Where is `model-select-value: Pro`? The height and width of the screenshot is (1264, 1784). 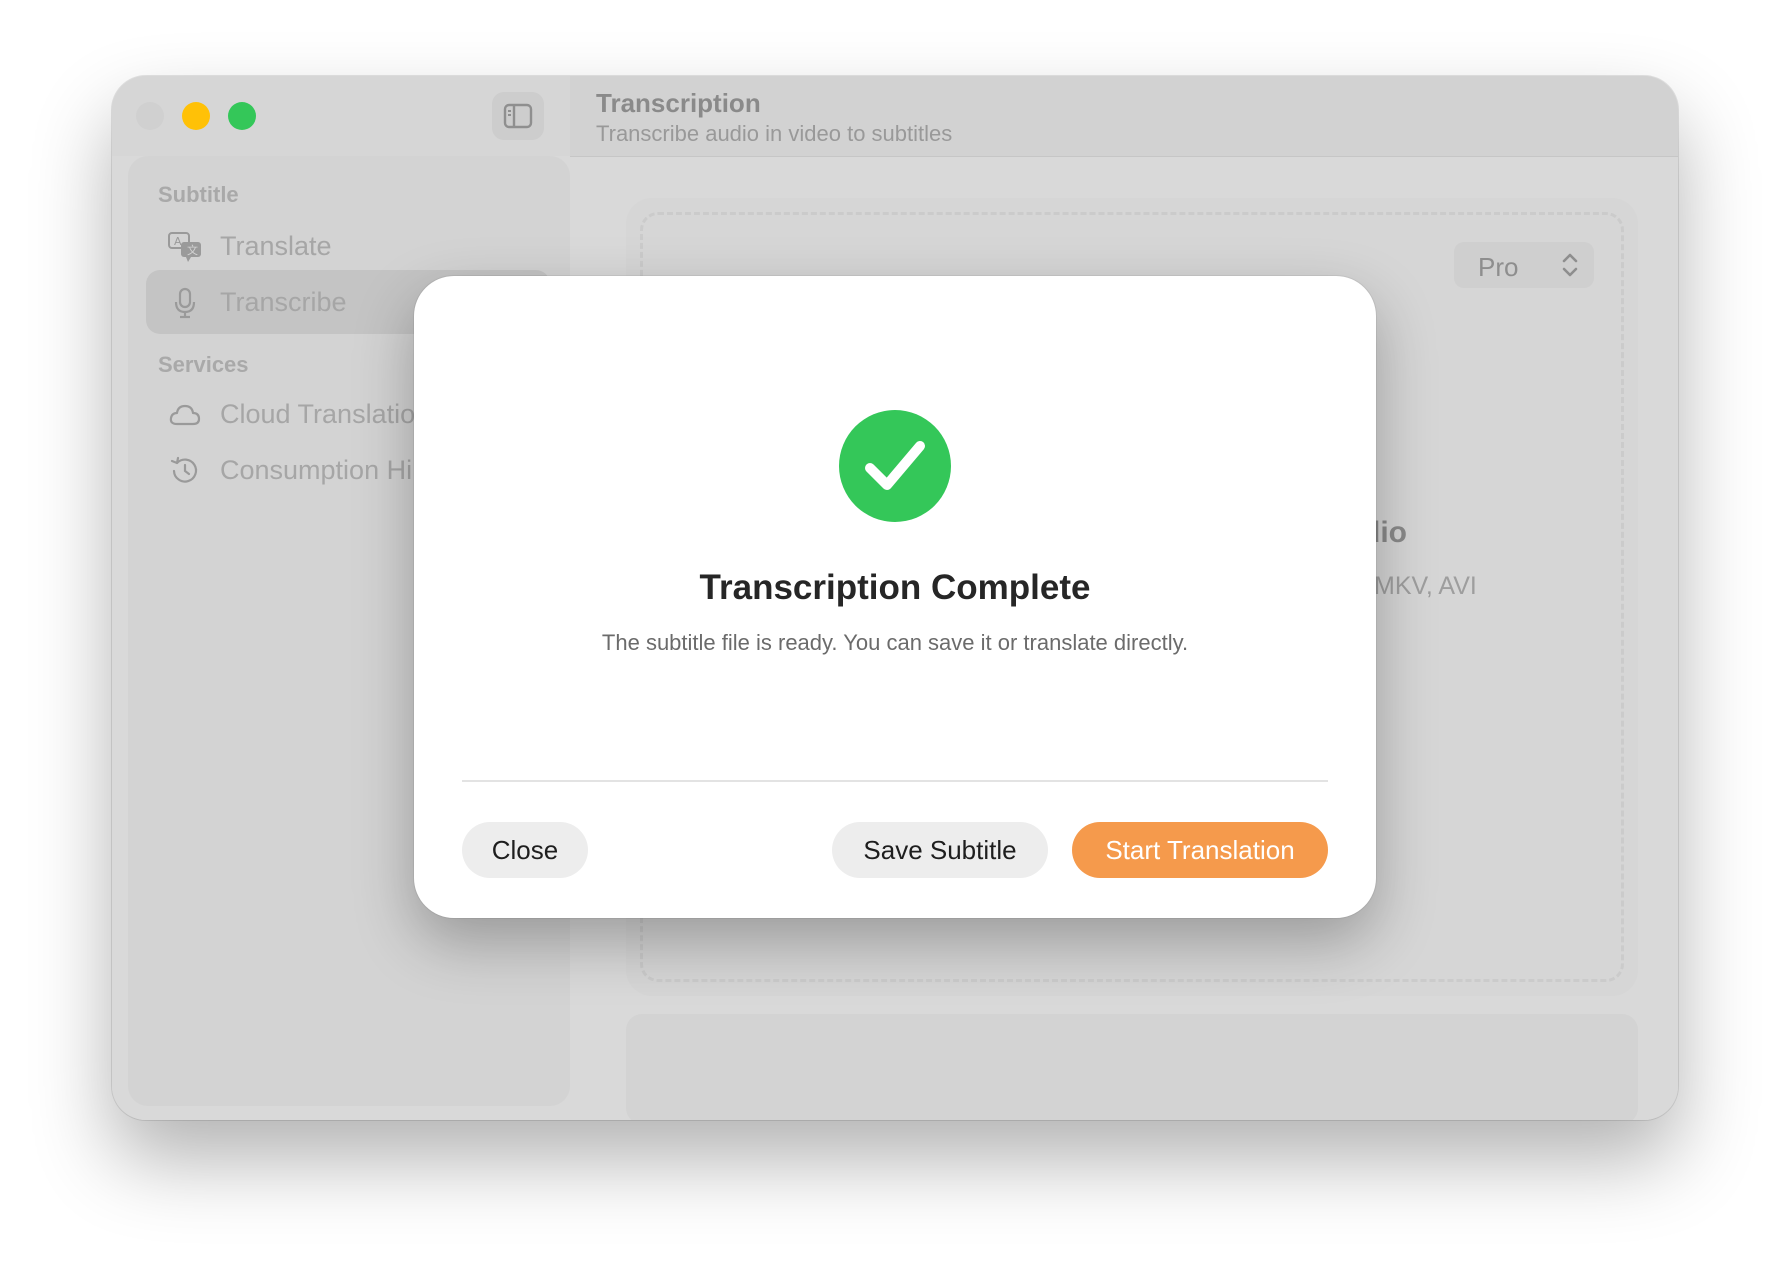
model-select-value: Pro is located at coordinates (1498, 267).